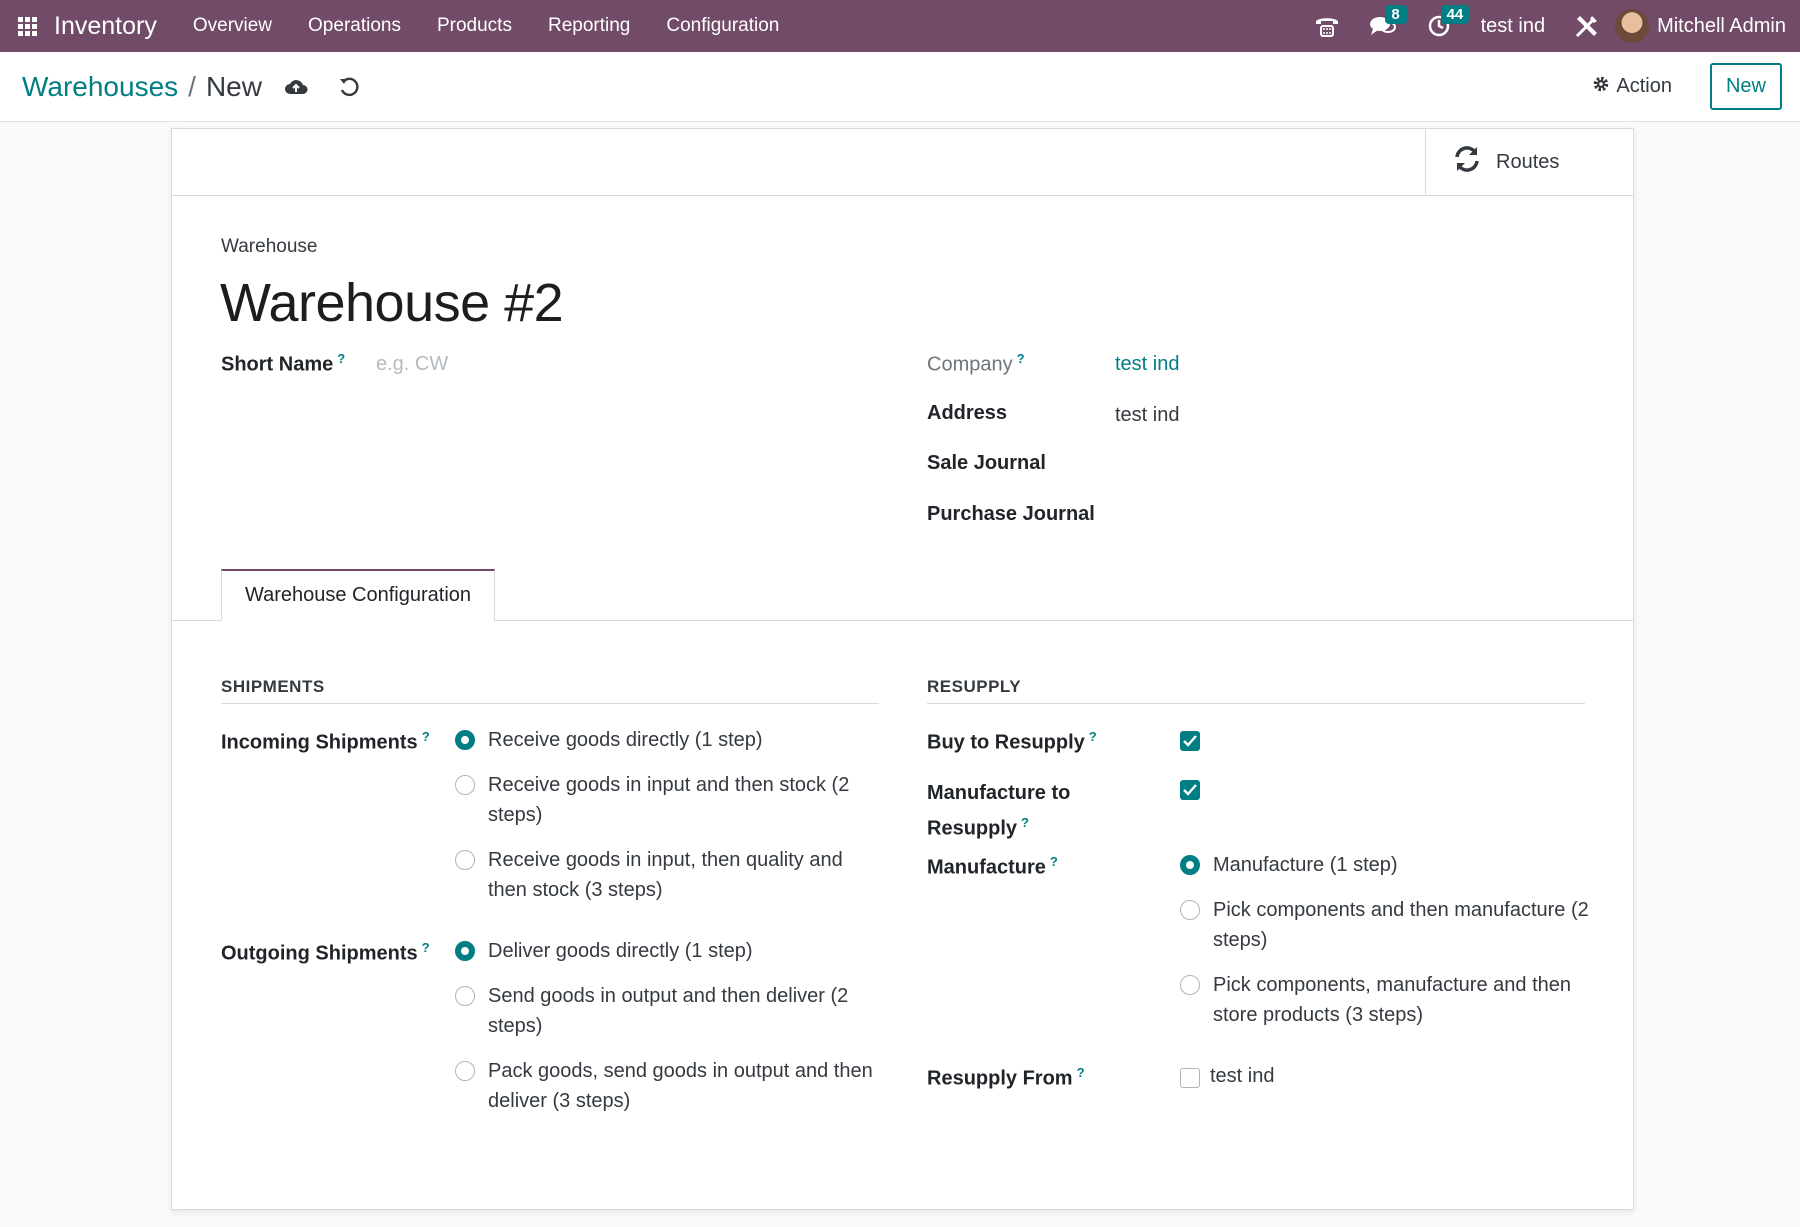  What do you see at coordinates (426, 736) in the screenshot?
I see `incoming-help-icon: ?` at bounding box center [426, 736].